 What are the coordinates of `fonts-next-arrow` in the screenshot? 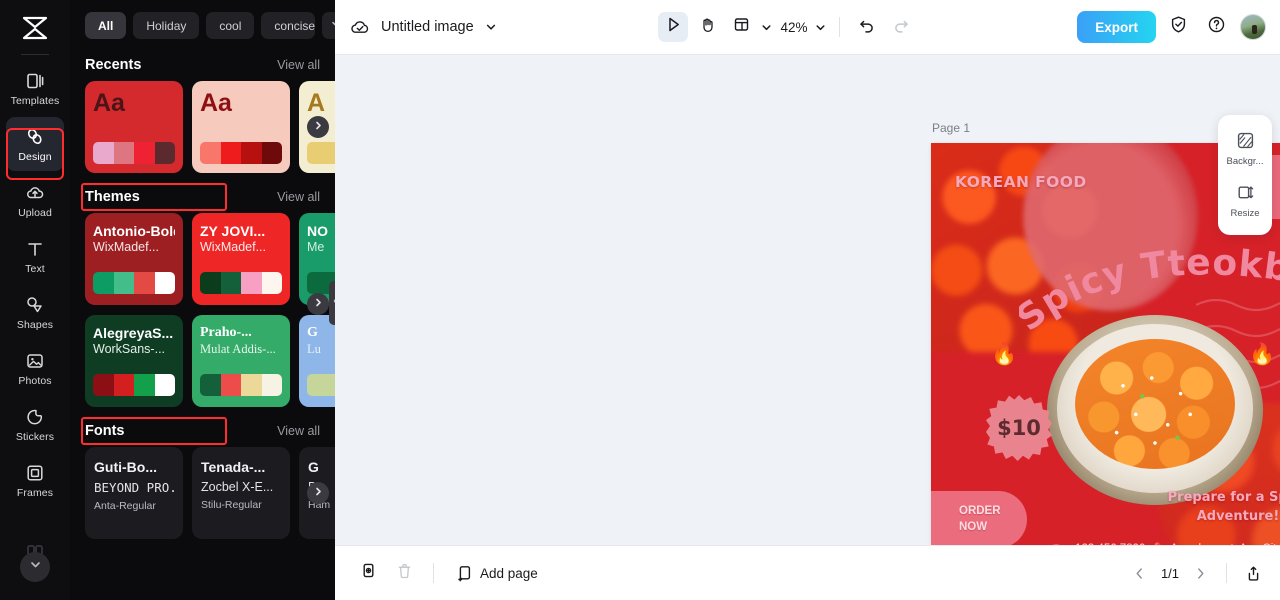 It's located at (318, 493).